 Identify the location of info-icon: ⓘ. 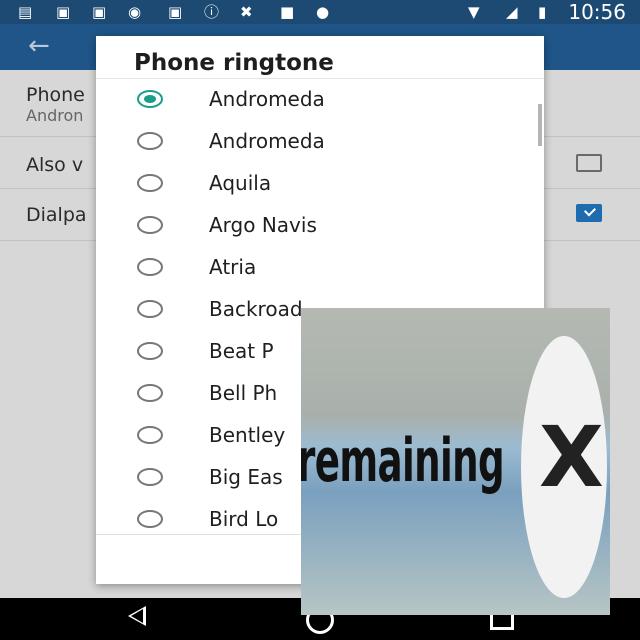
(212, 12).